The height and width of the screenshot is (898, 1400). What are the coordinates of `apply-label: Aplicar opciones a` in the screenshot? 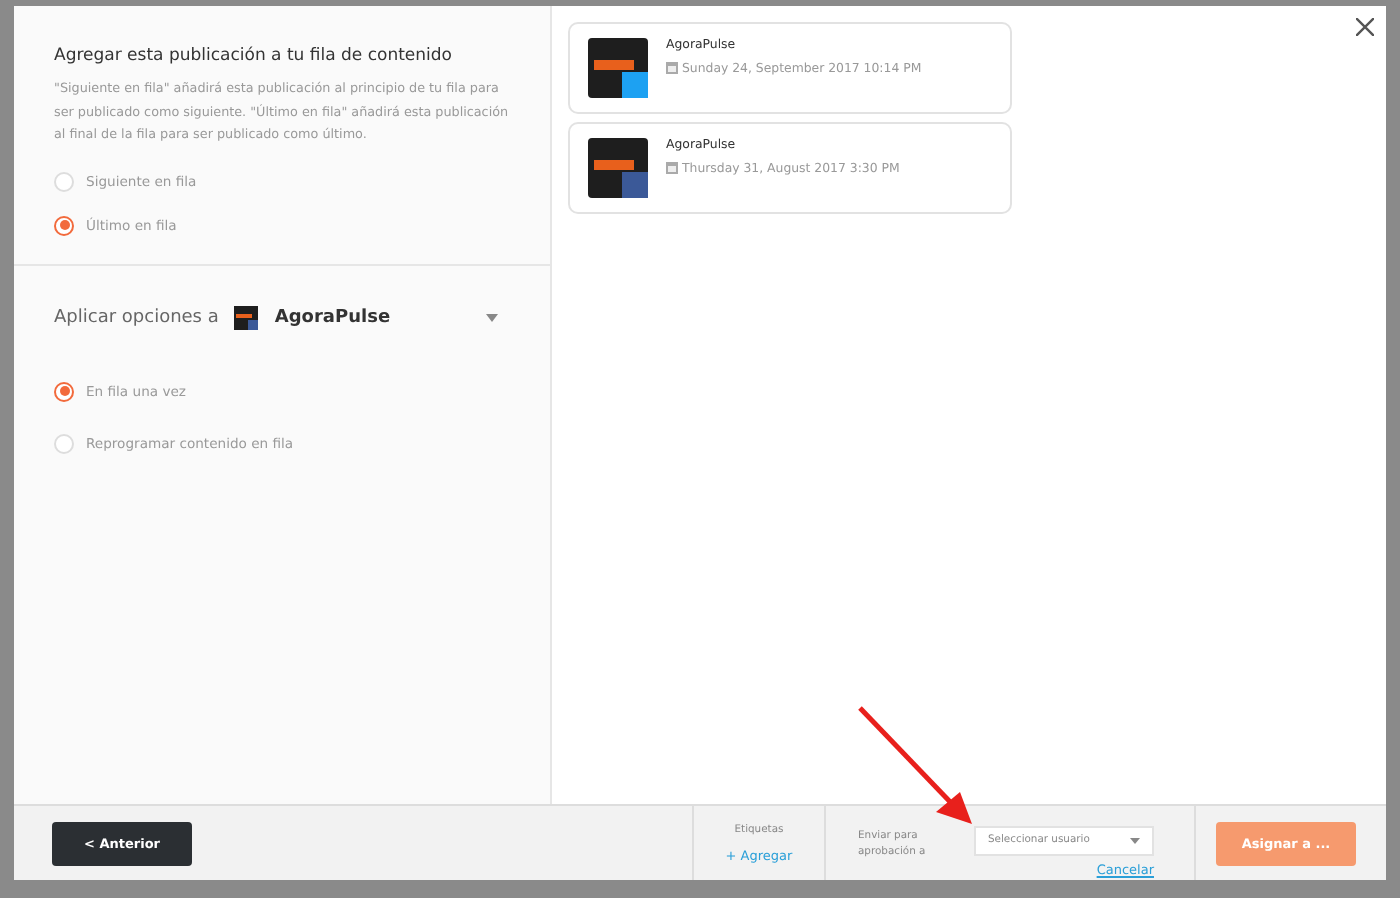 It's located at (136, 317).